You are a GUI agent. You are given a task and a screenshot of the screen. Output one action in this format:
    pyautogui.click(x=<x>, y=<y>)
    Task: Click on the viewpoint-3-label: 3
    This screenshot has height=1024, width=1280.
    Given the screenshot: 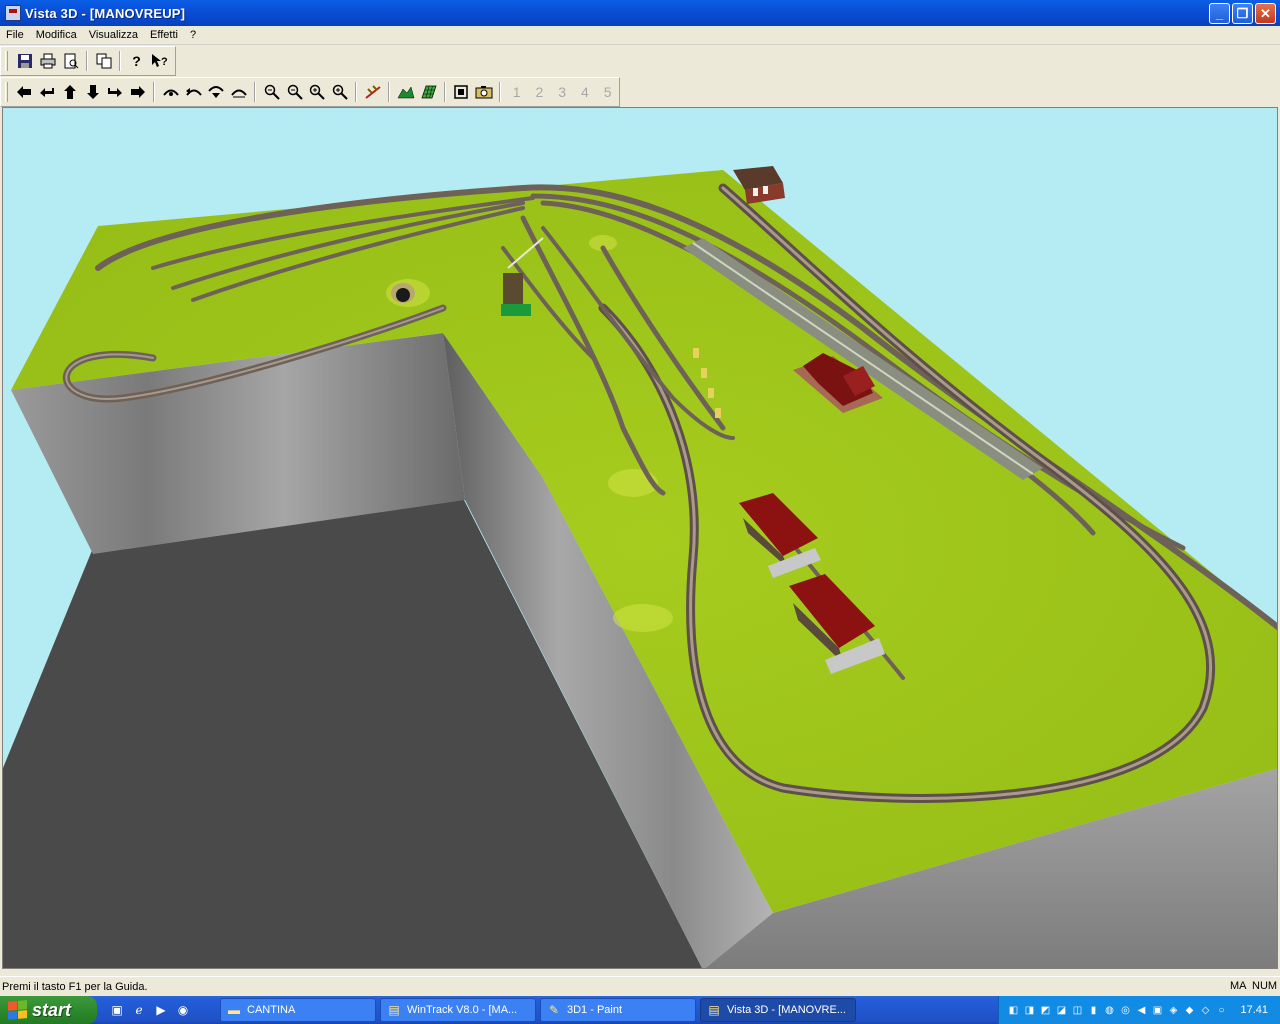 What is the action you would take?
    pyautogui.click(x=562, y=92)
    